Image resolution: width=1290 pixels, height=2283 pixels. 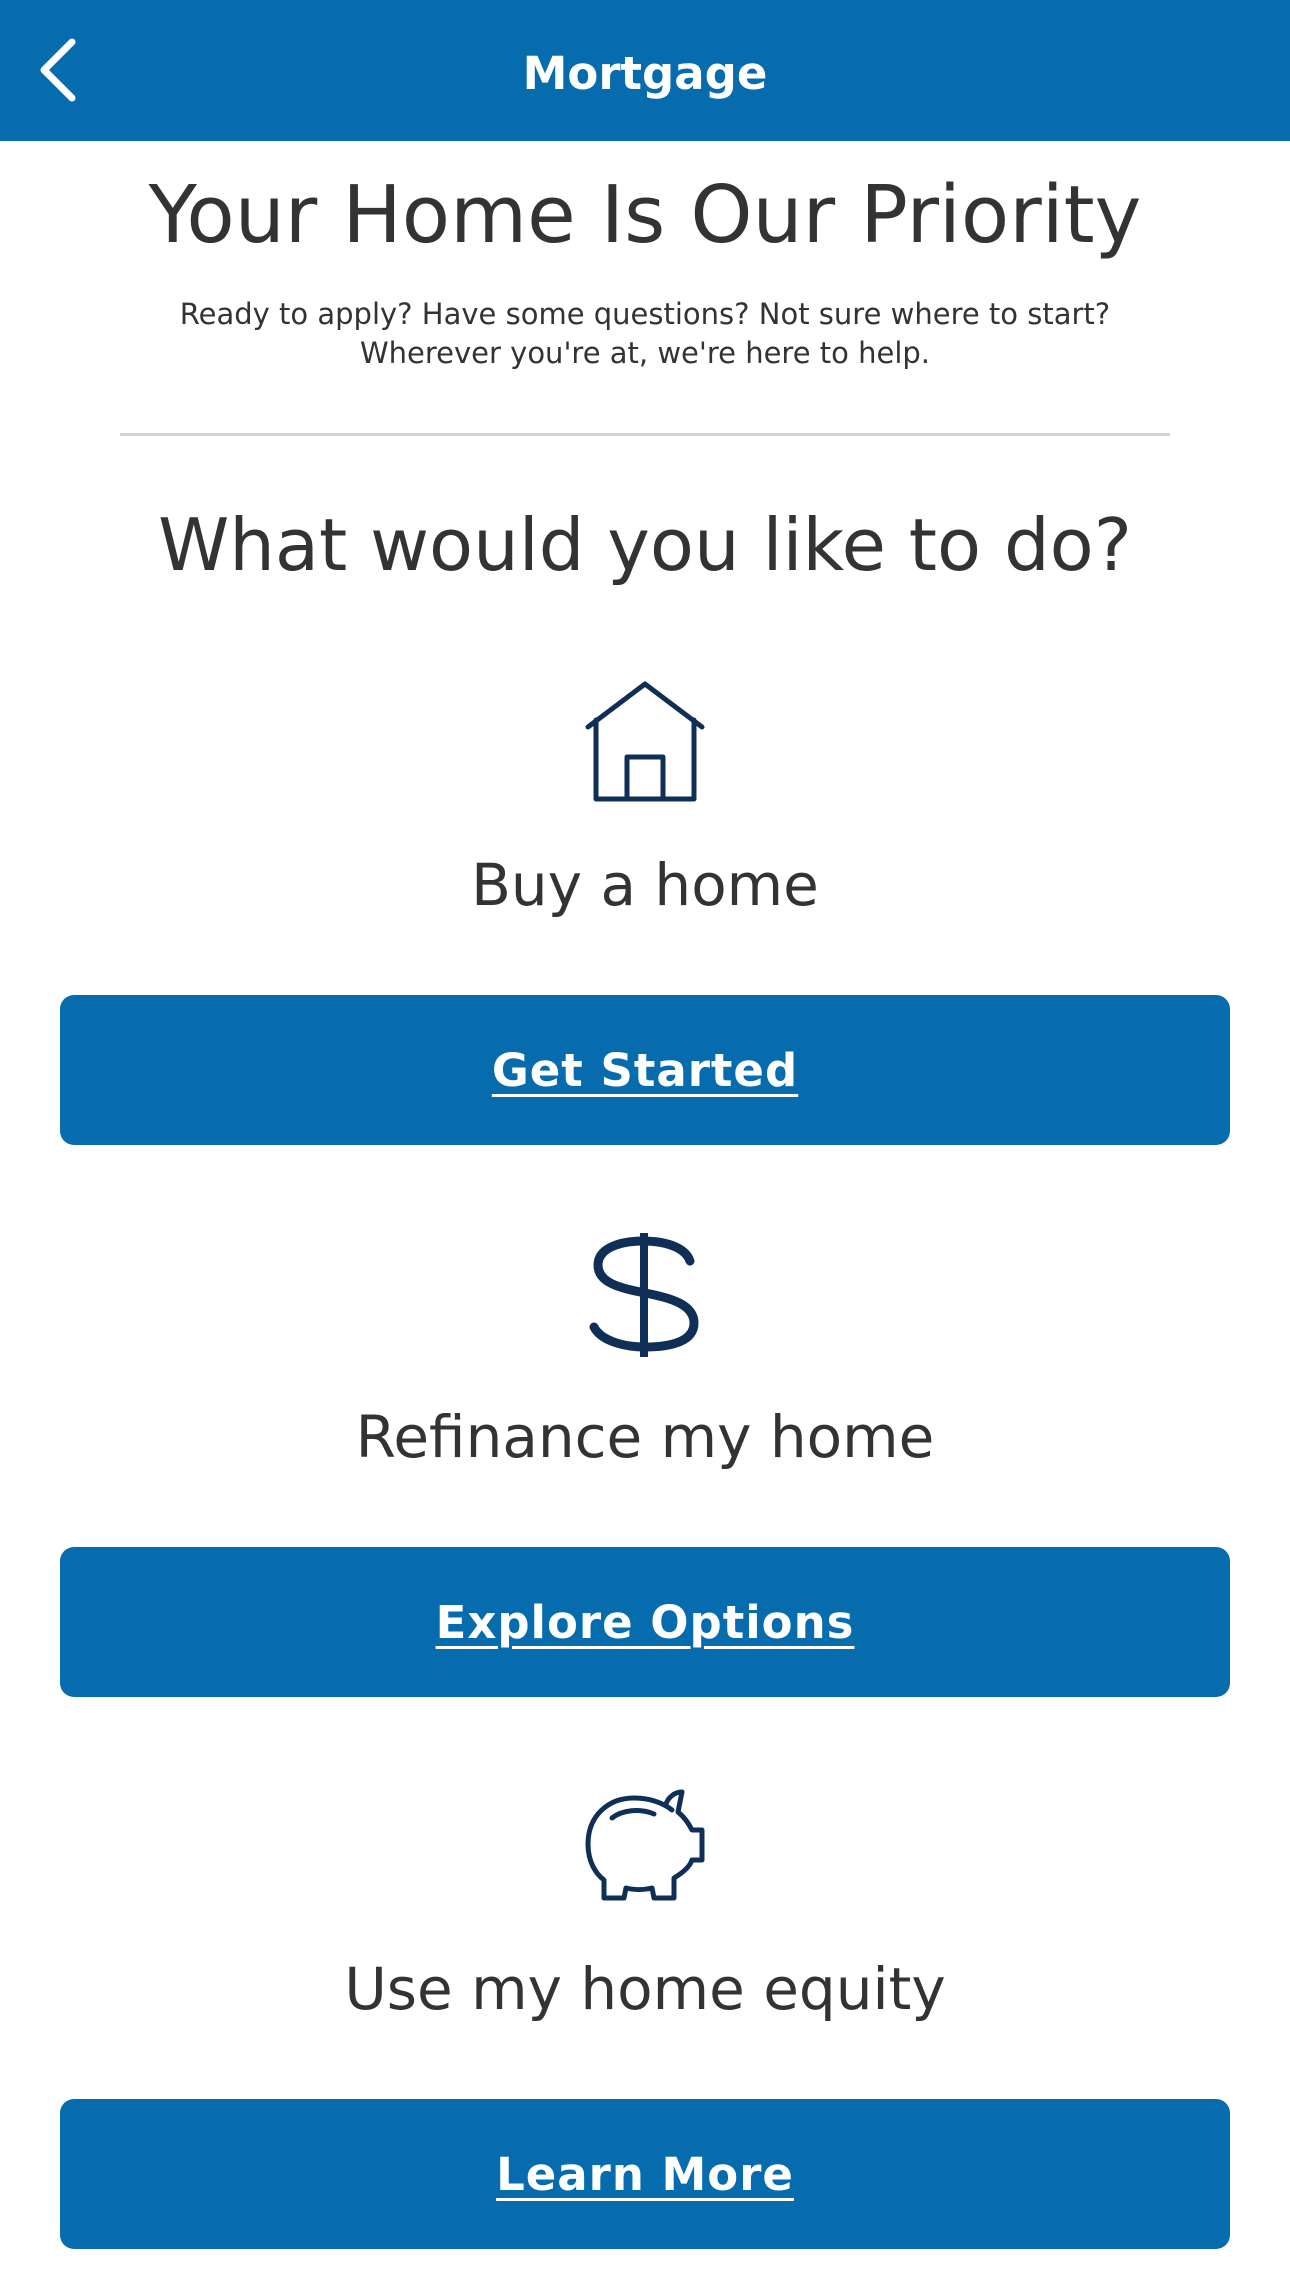 What do you see at coordinates (645, 434) in the screenshot?
I see `section-divider` at bounding box center [645, 434].